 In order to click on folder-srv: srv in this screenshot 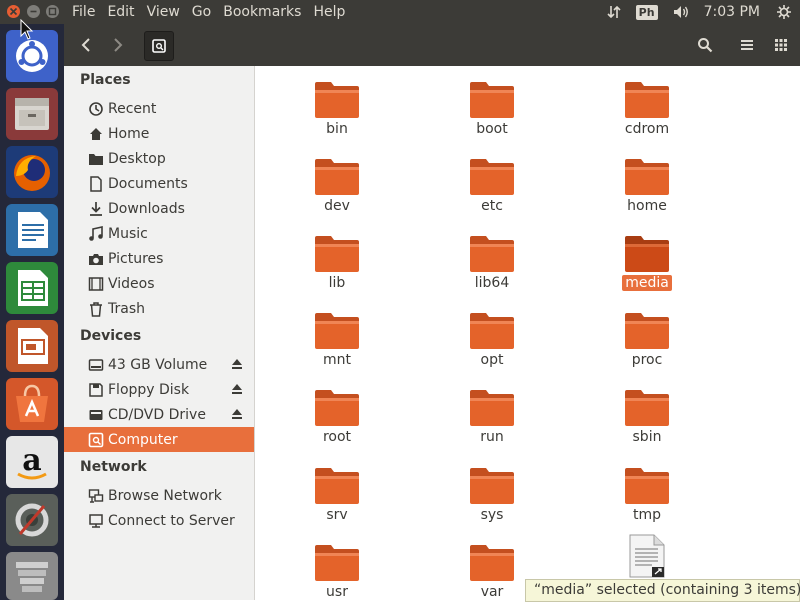, I will do `click(337, 488)`.